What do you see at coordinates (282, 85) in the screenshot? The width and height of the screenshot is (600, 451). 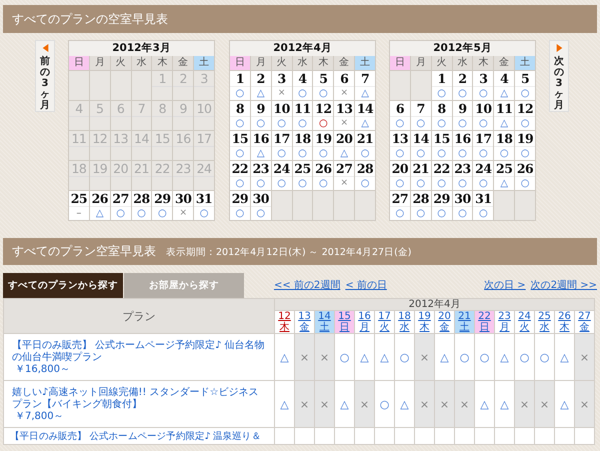 I see `day-cell: 3 ×` at bounding box center [282, 85].